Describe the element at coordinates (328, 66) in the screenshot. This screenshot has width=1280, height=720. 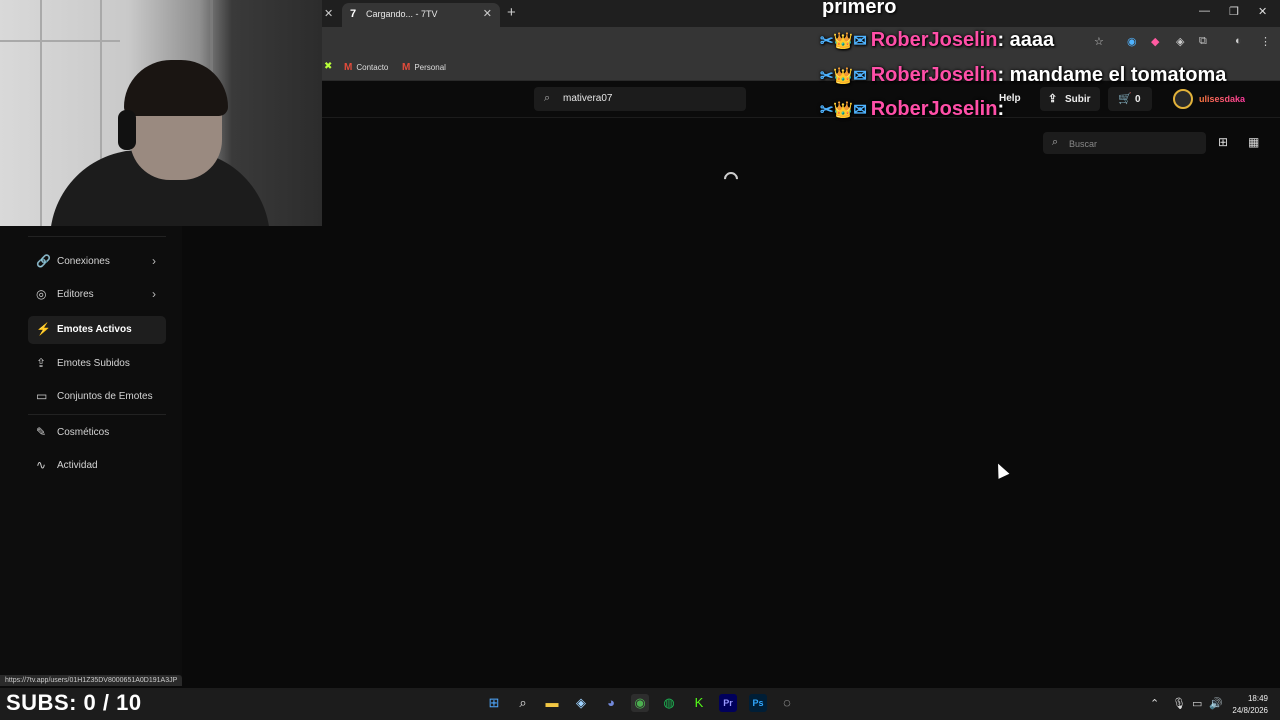
I see `apps-icon: ✖` at that location.